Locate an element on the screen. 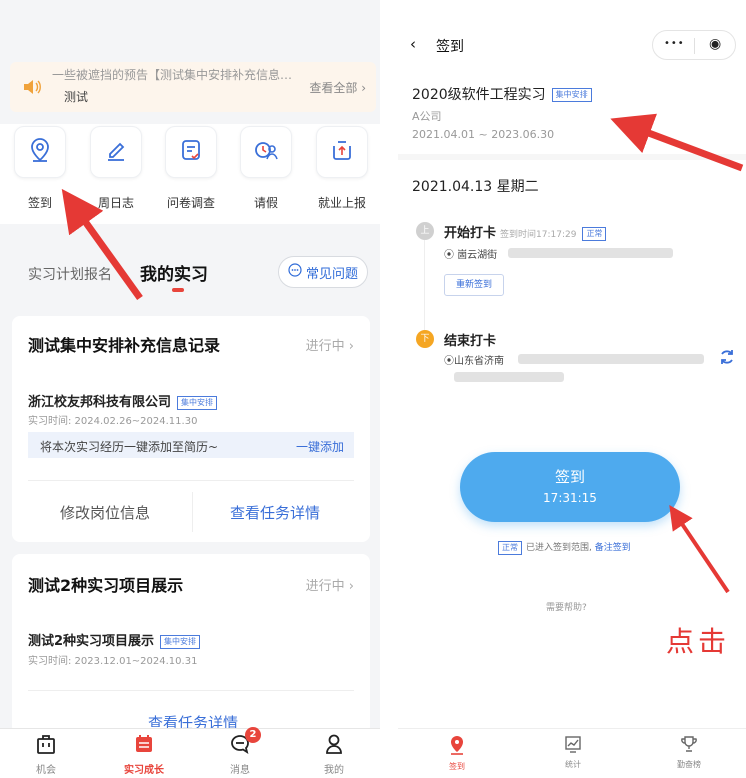 The width and height of the screenshot is (746, 778). notice-text: 测试 is located at coordinates (76, 97).